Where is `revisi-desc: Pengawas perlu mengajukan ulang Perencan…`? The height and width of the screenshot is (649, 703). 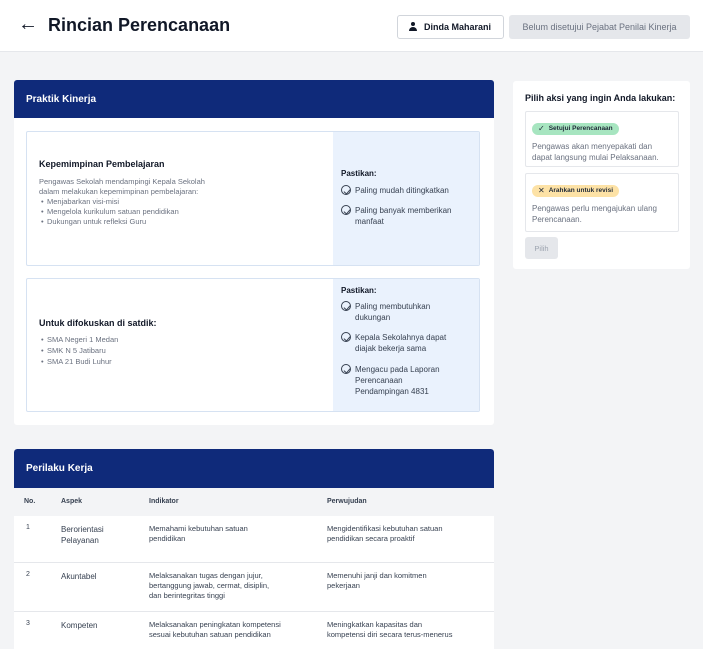 revisi-desc: Pengawas perlu mengajukan ulang Perencan… is located at coordinates (594, 214).